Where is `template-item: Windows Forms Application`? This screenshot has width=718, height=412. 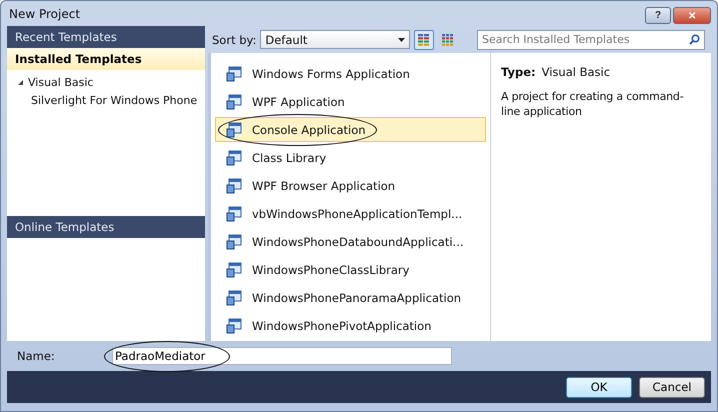 template-item: Windows Forms Application is located at coordinates (350, 73).